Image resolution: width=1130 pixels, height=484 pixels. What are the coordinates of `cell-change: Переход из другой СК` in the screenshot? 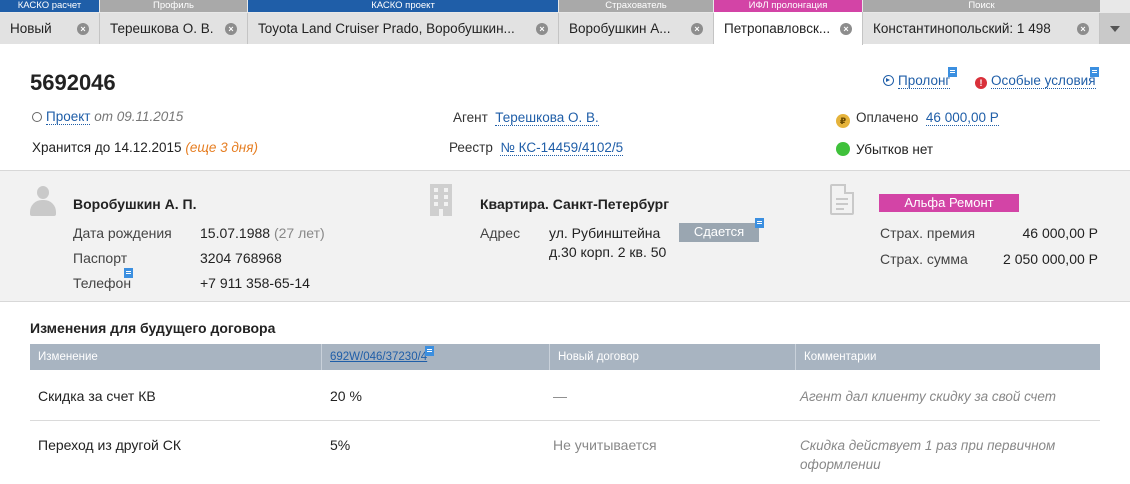 It's located at (109, 445).